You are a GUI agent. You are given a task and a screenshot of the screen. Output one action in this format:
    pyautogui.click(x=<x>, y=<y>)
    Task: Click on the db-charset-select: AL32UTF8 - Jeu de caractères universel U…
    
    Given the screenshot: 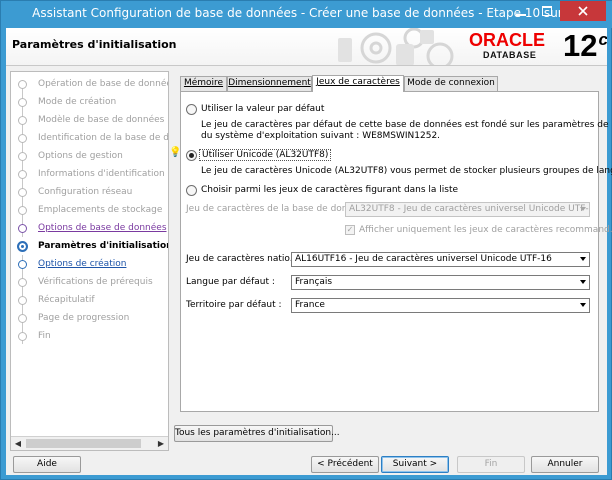 What is the action you would take?
    pyautogui.click(x=467, y=209)
    